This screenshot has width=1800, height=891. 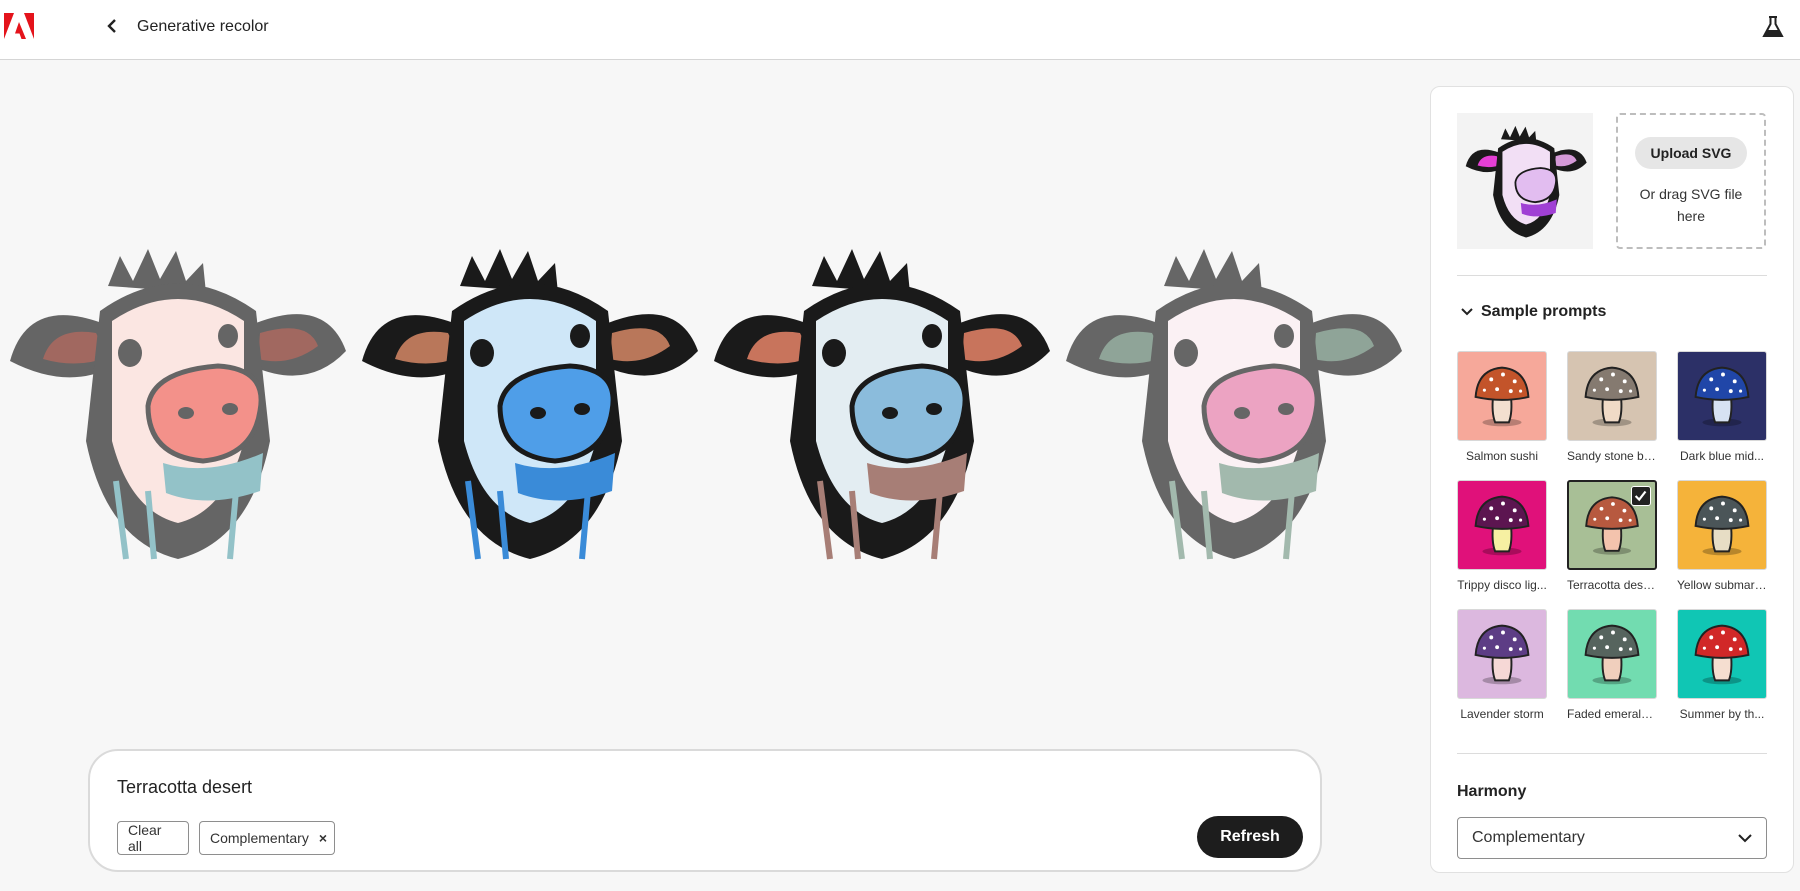 I want to click on harmony-select-value: Complementary, so click(x=1528, y=837).